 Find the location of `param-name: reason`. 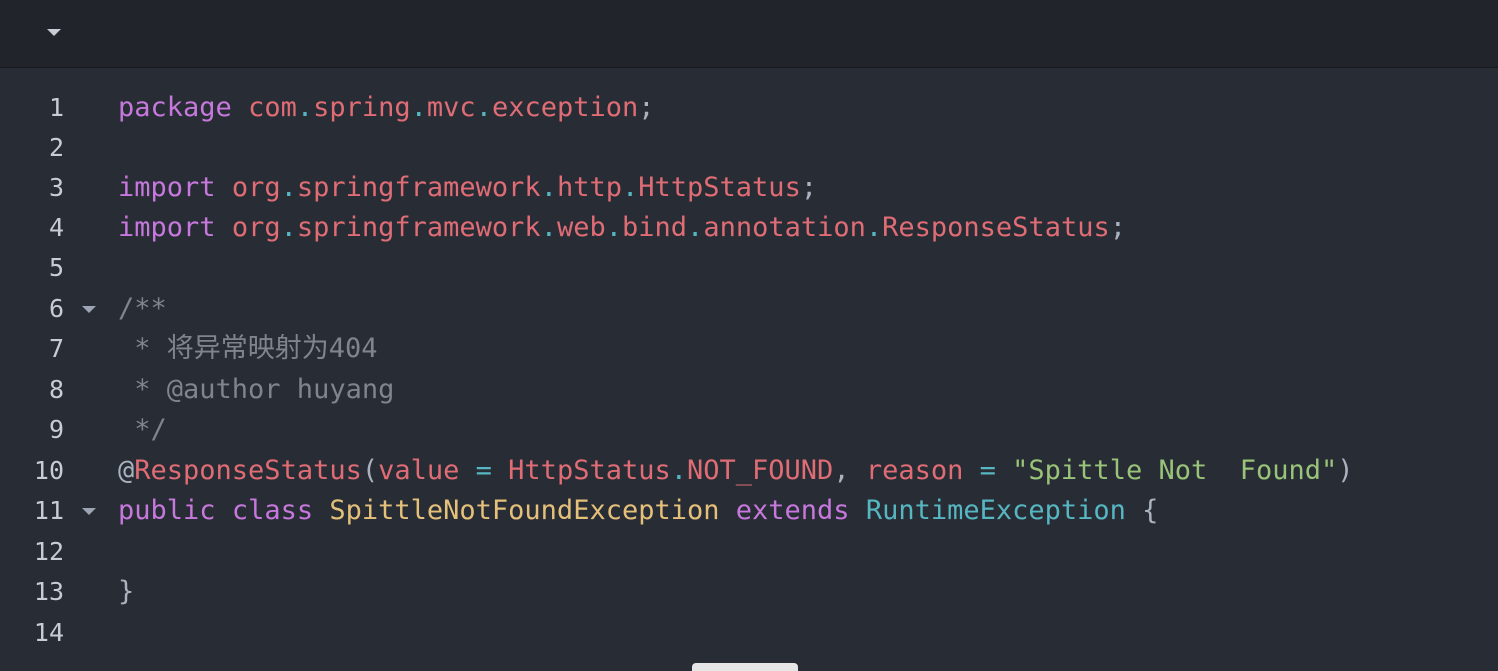

param-name: reason is located at coordinates (914, 470).